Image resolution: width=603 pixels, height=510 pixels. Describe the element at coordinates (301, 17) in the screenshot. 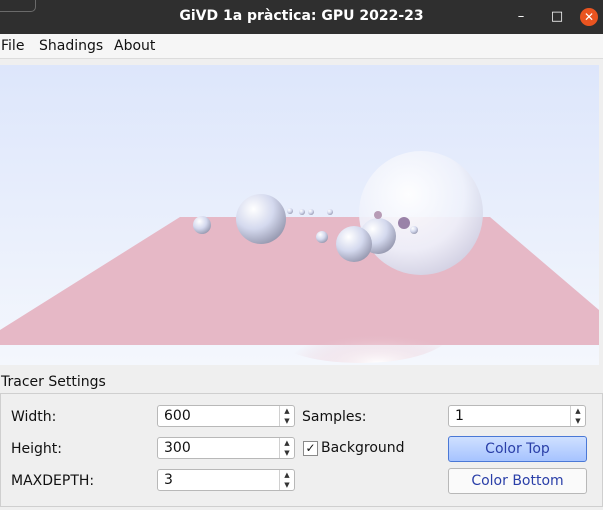

I see `title-bar: GiVD 1a pràctica: GPU 2022-23 – □ ✕` at that location.